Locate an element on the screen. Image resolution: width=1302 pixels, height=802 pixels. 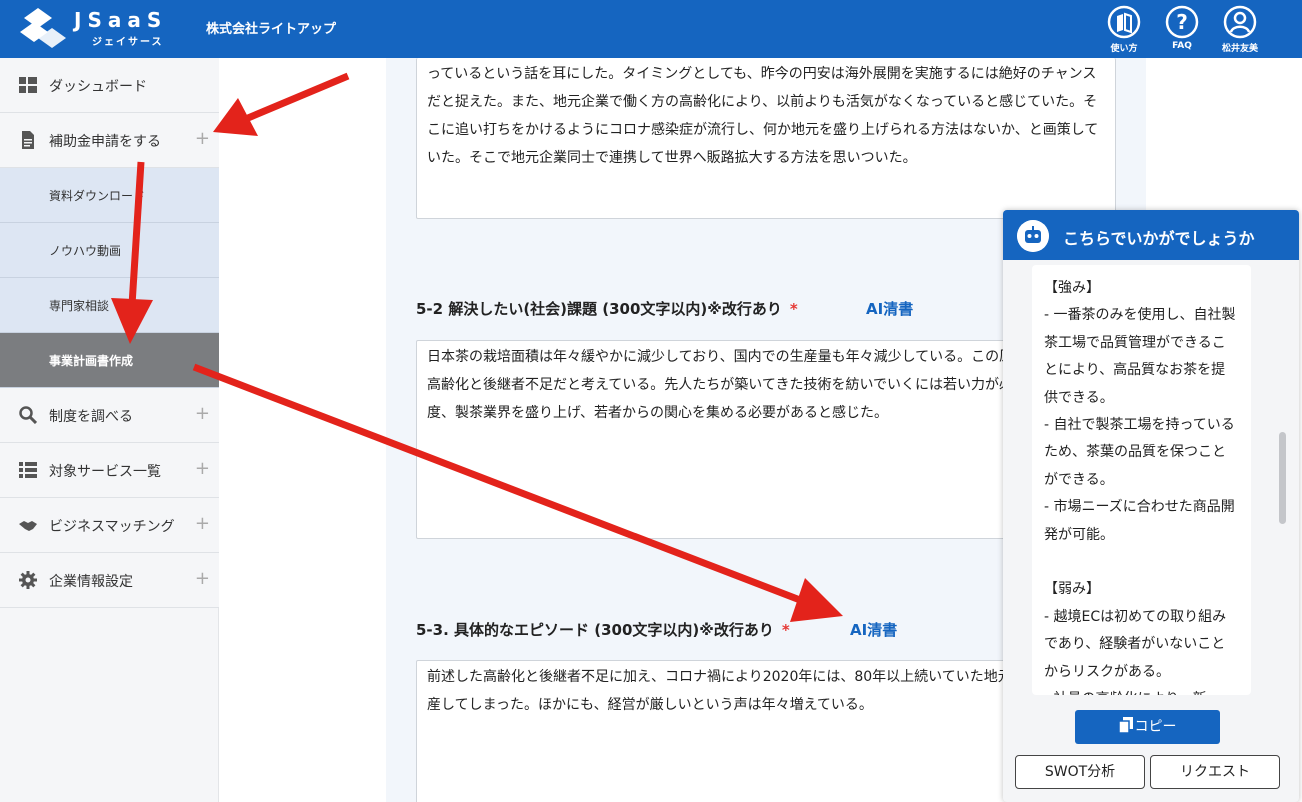
app-header: JSaaS ジェイサース 株式会社ライトアップ 使い方 ? FAQ 松井友美 is located at coordinates (651, 29).